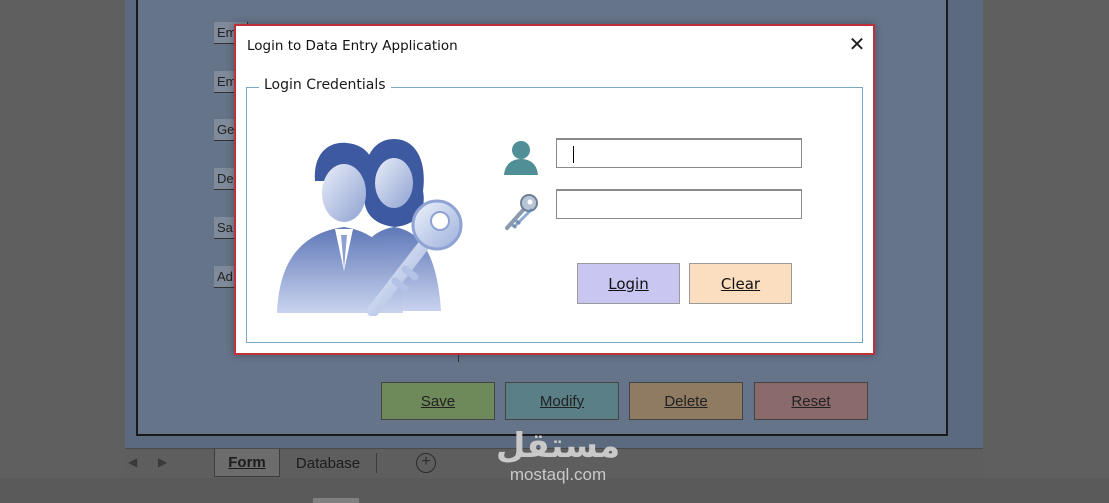 This screenshot has height=503, width=1109. I want to click on clear-button: Clear, so click(740, 283).